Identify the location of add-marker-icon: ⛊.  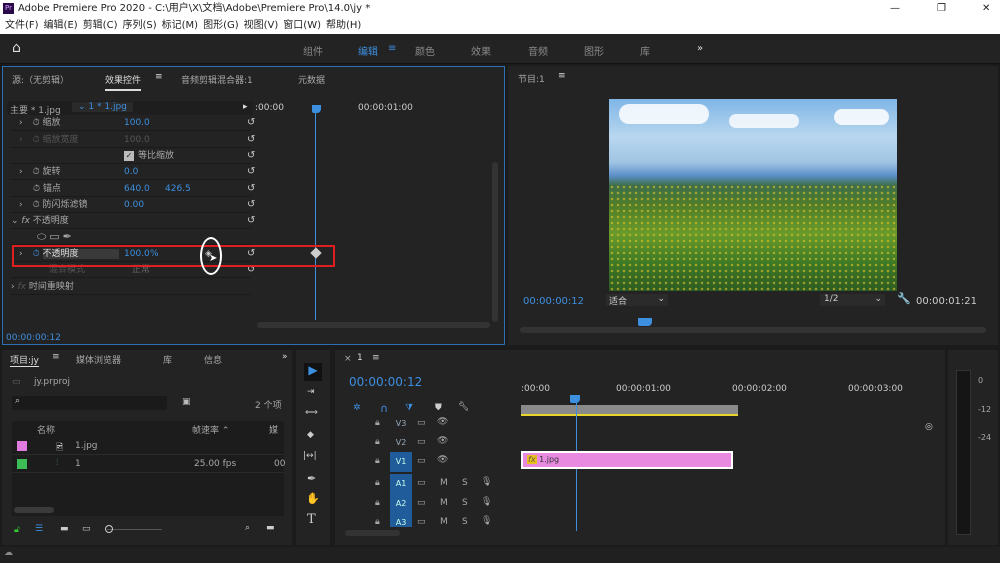
(438, 408).